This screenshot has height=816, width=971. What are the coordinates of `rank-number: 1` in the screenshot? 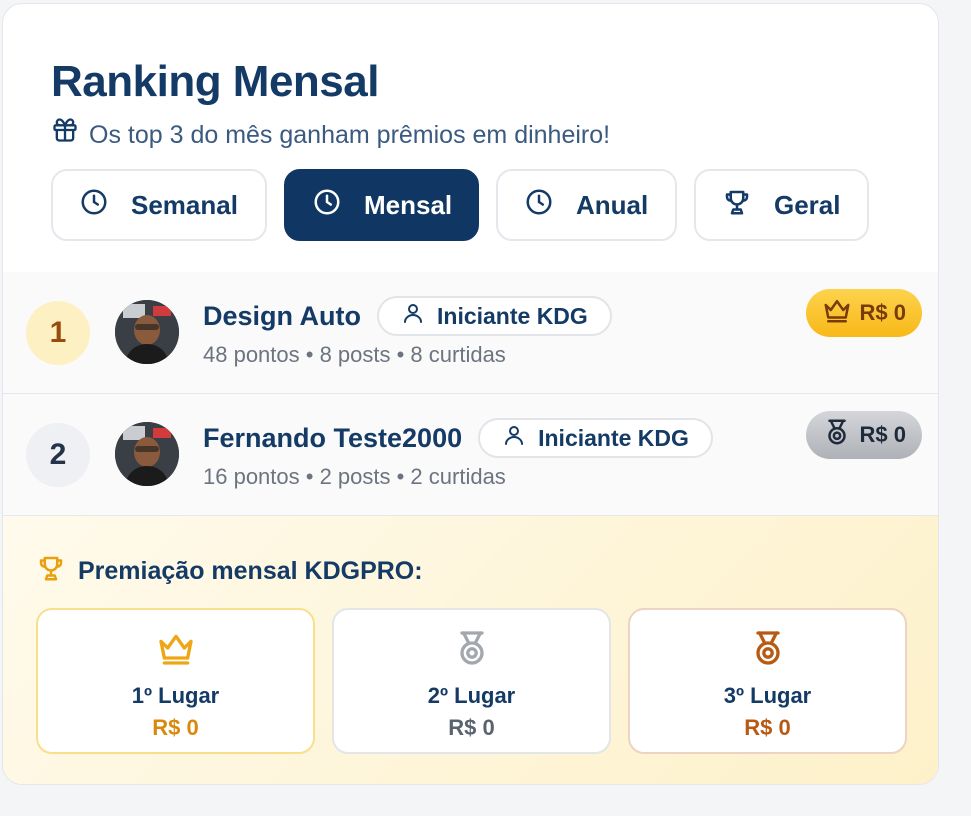 It's located at (58, 333).